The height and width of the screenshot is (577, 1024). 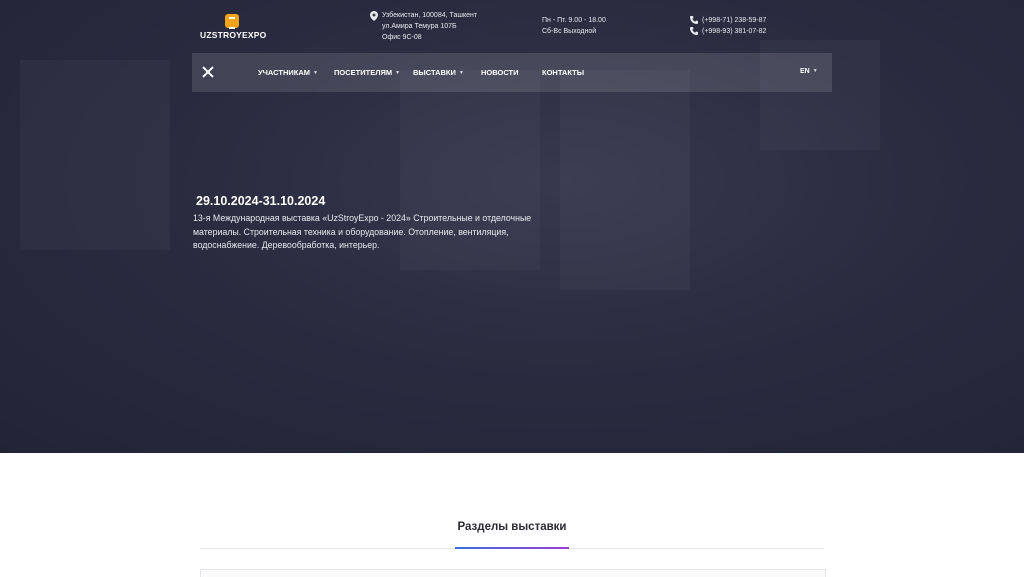 I want to click on site-logo: UZSTROYEXPO, so click(x=235, y=27).